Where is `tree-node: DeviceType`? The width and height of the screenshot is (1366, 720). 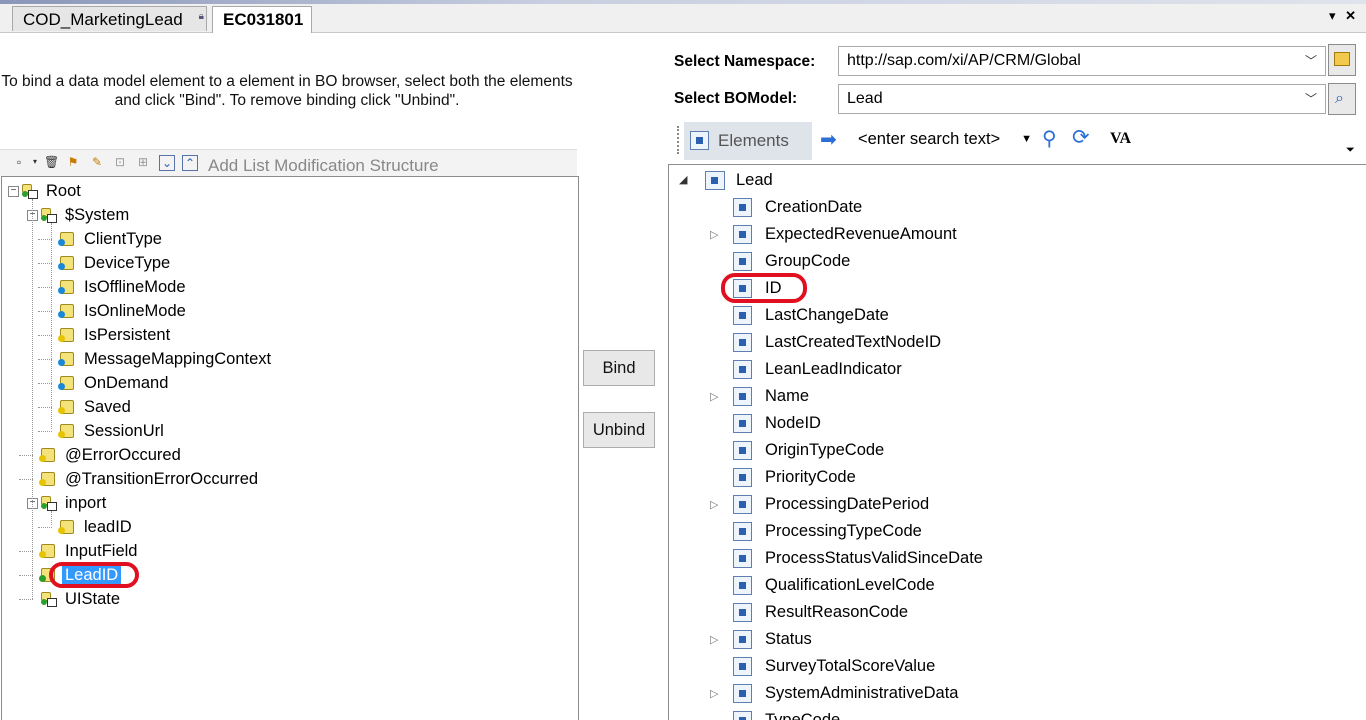
tree-node: DeviceType is located at coordinates (287, 263).